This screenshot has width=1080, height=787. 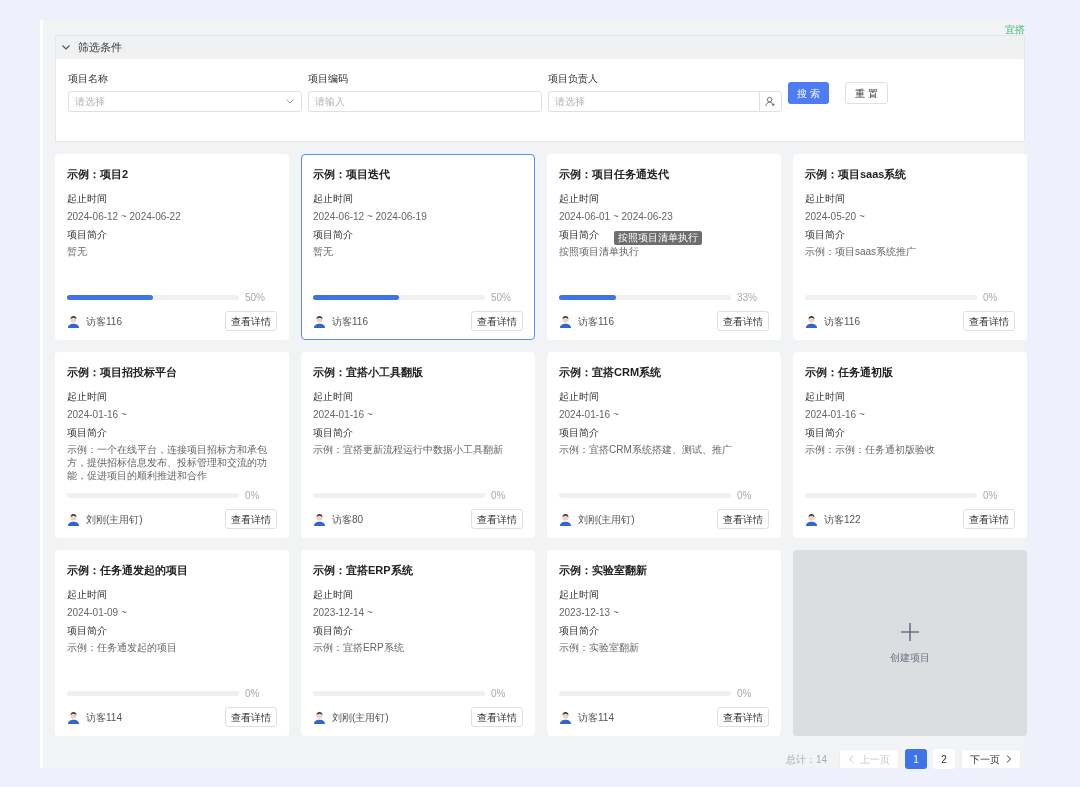 What do you see at coordinates (418, 643) in the screenshot?
I see `project-card: 示例：宜搭ERP系统 起止时间 2023-12-14 ~ 项目简介 示例：宜搭ERP系统 0% 刘刚(主用钉) 查看详情` at bounding box center [418, 643].